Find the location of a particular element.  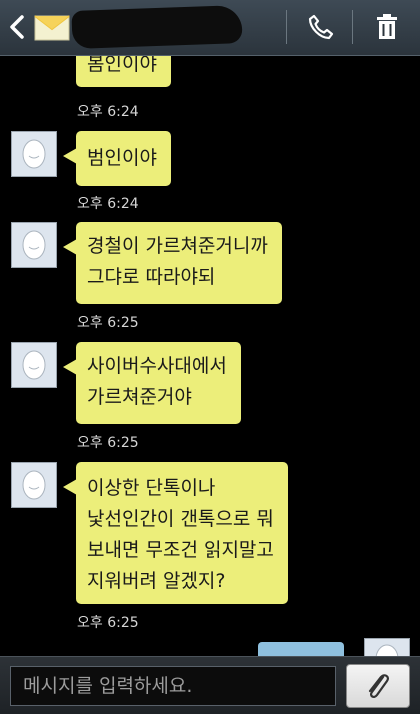

message-bubble: 범인이야 is located at coordinates (123, 158).